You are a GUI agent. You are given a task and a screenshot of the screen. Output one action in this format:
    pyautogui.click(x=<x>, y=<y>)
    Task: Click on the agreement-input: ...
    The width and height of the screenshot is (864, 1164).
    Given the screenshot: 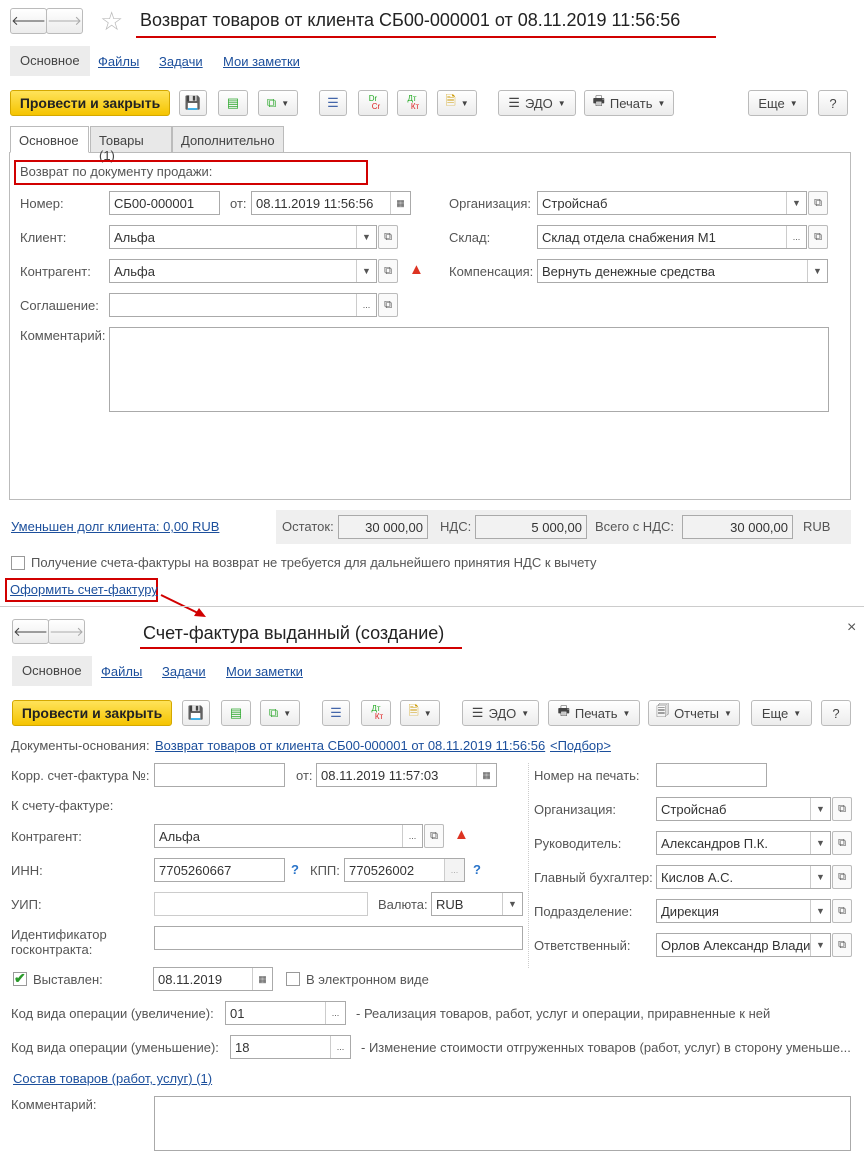 What is the action you would take?
    pyautogui.click(x=243, y=305)
    